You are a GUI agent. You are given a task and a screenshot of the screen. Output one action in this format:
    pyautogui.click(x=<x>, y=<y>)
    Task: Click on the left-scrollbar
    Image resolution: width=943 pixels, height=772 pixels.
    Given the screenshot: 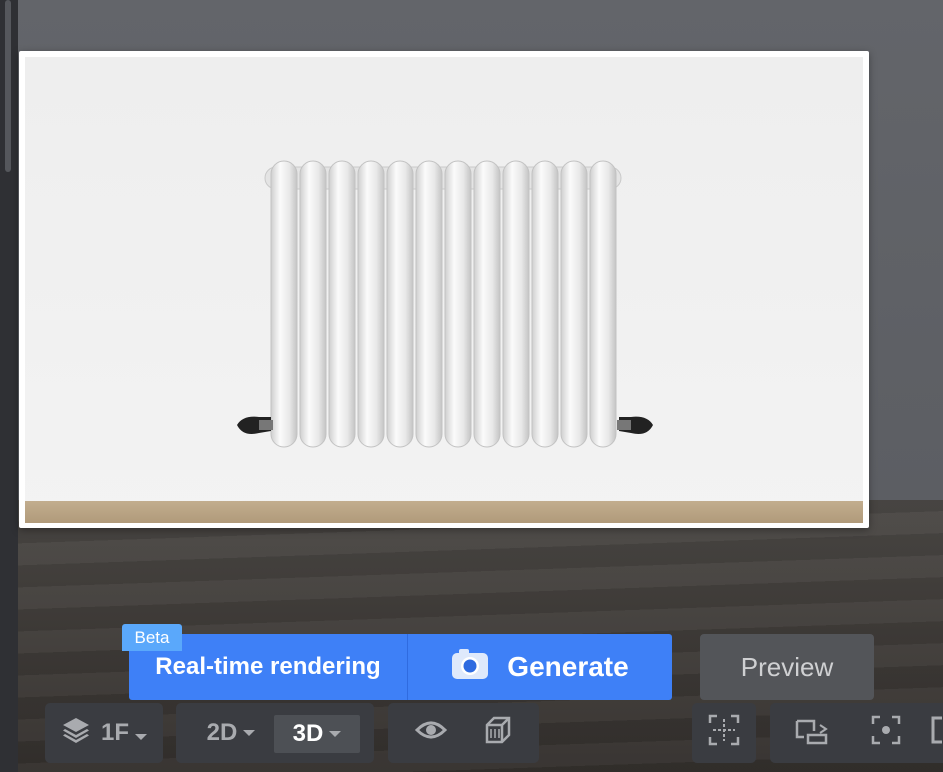 What is the action you would take?
    pyautogui.click(x=8, y=86)
    